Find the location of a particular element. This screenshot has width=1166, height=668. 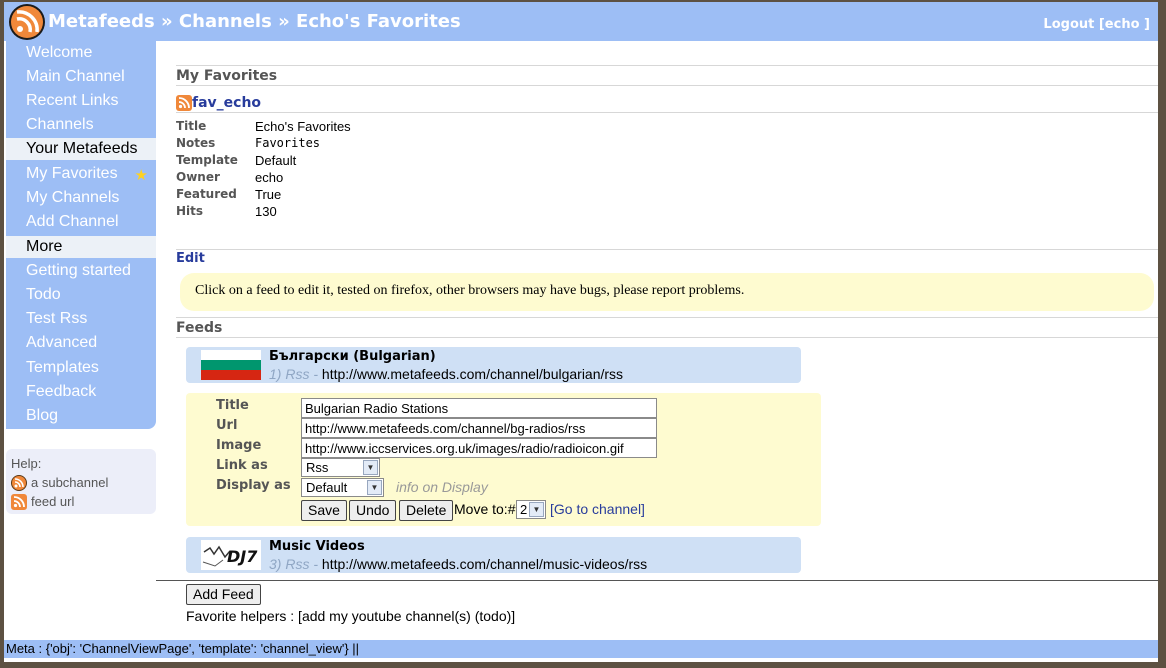

editor-image-label: Image is located at coordinates (239, 445).